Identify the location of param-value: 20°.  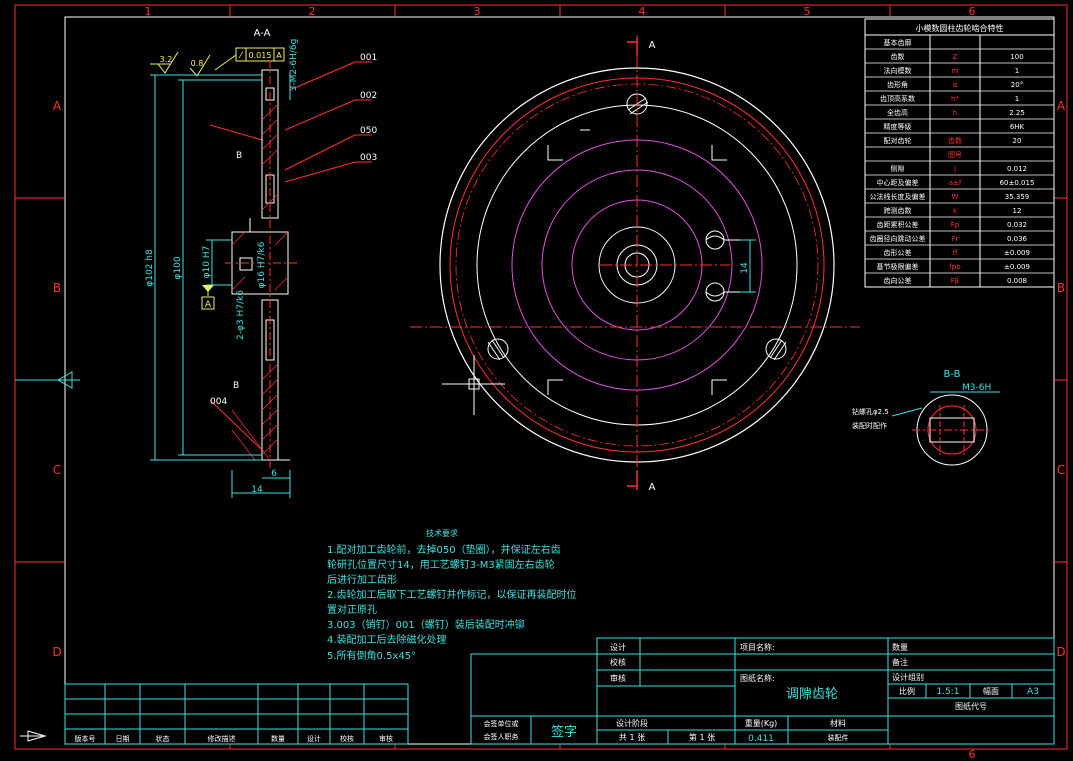
(1017, 85).